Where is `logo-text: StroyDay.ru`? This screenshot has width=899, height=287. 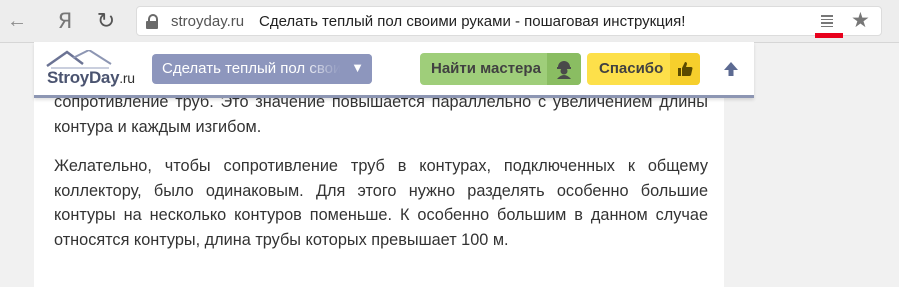
logo-text: StroyDay.ru is located at coordinates (91, 78).